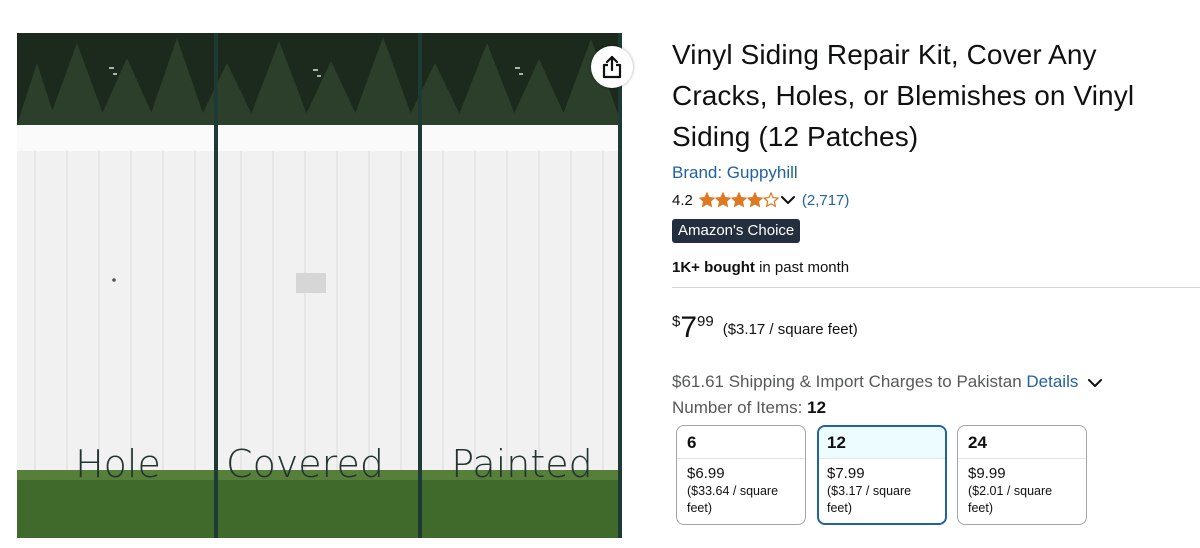 This screenshot has width=1200, height=548. Describe the element at coordinates (741, 442) in the screenshot. I see `option-count: 6` at that location.